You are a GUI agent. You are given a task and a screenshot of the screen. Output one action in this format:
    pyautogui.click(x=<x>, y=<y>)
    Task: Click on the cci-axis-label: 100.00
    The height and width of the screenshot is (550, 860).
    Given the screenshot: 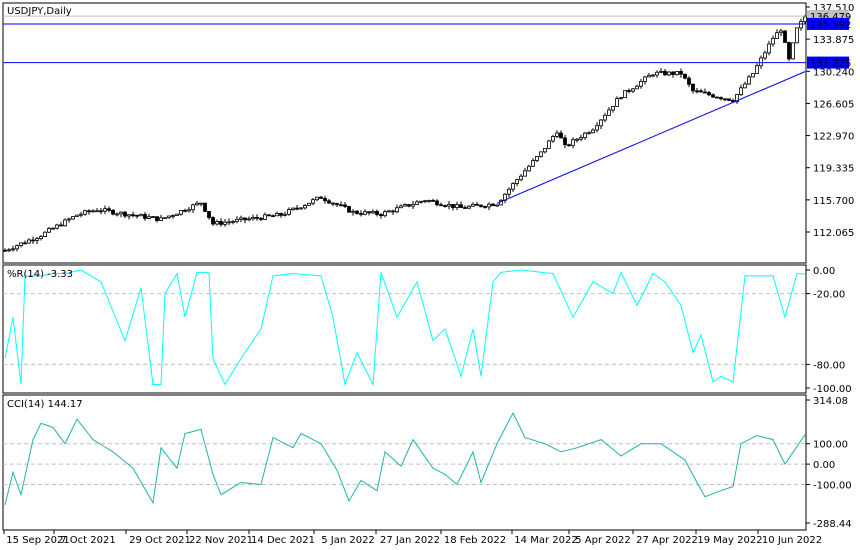 What is the action you would take?
    pyautogui.click(x=830, y=445)
    